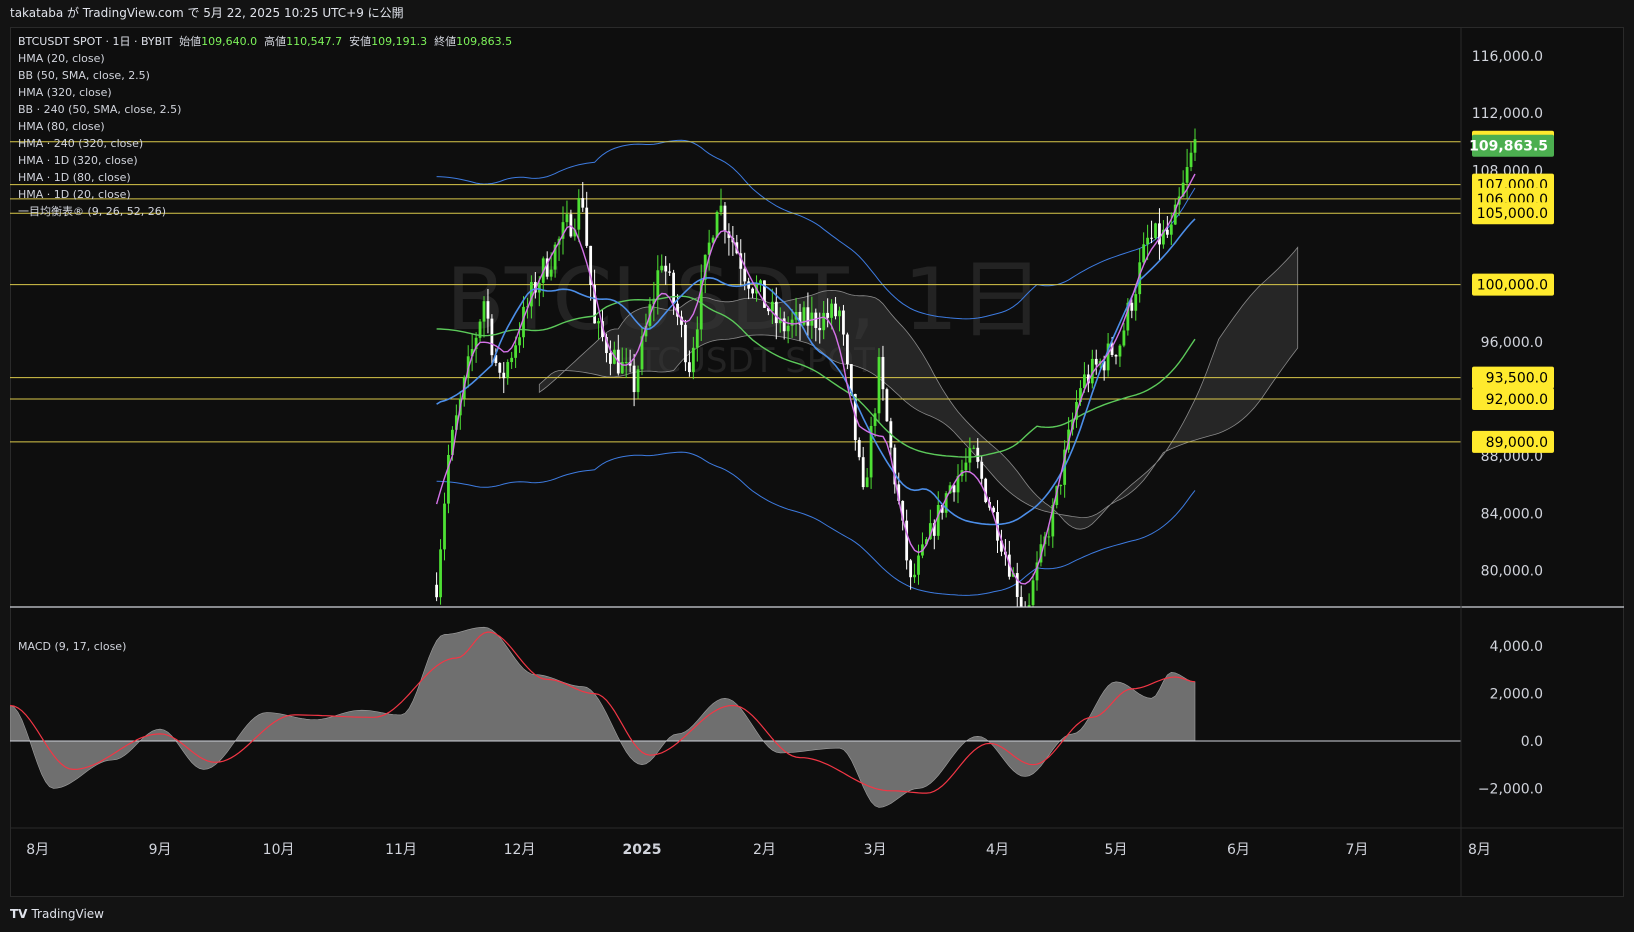 The height and width of the screenshot is (932, 1634). What do you see at coordinates (190, 41) in the screenshot?
I see `open-label: 始値` at bounding box center [190, 41].